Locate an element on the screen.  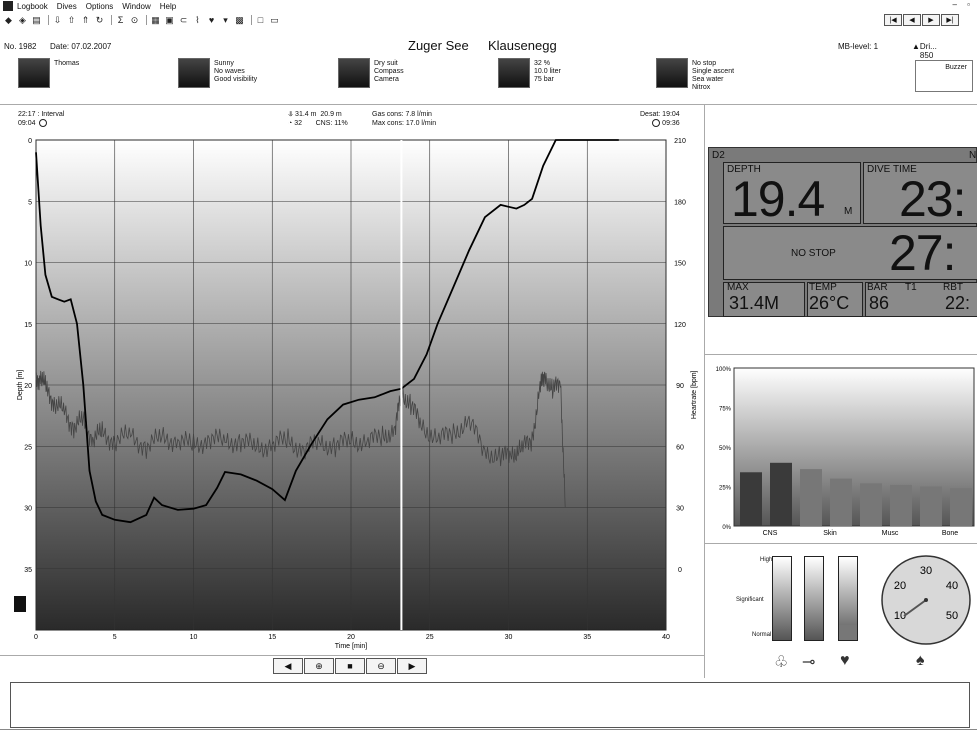
tissue-category-label: Musc is located at coordinates (890, 533).